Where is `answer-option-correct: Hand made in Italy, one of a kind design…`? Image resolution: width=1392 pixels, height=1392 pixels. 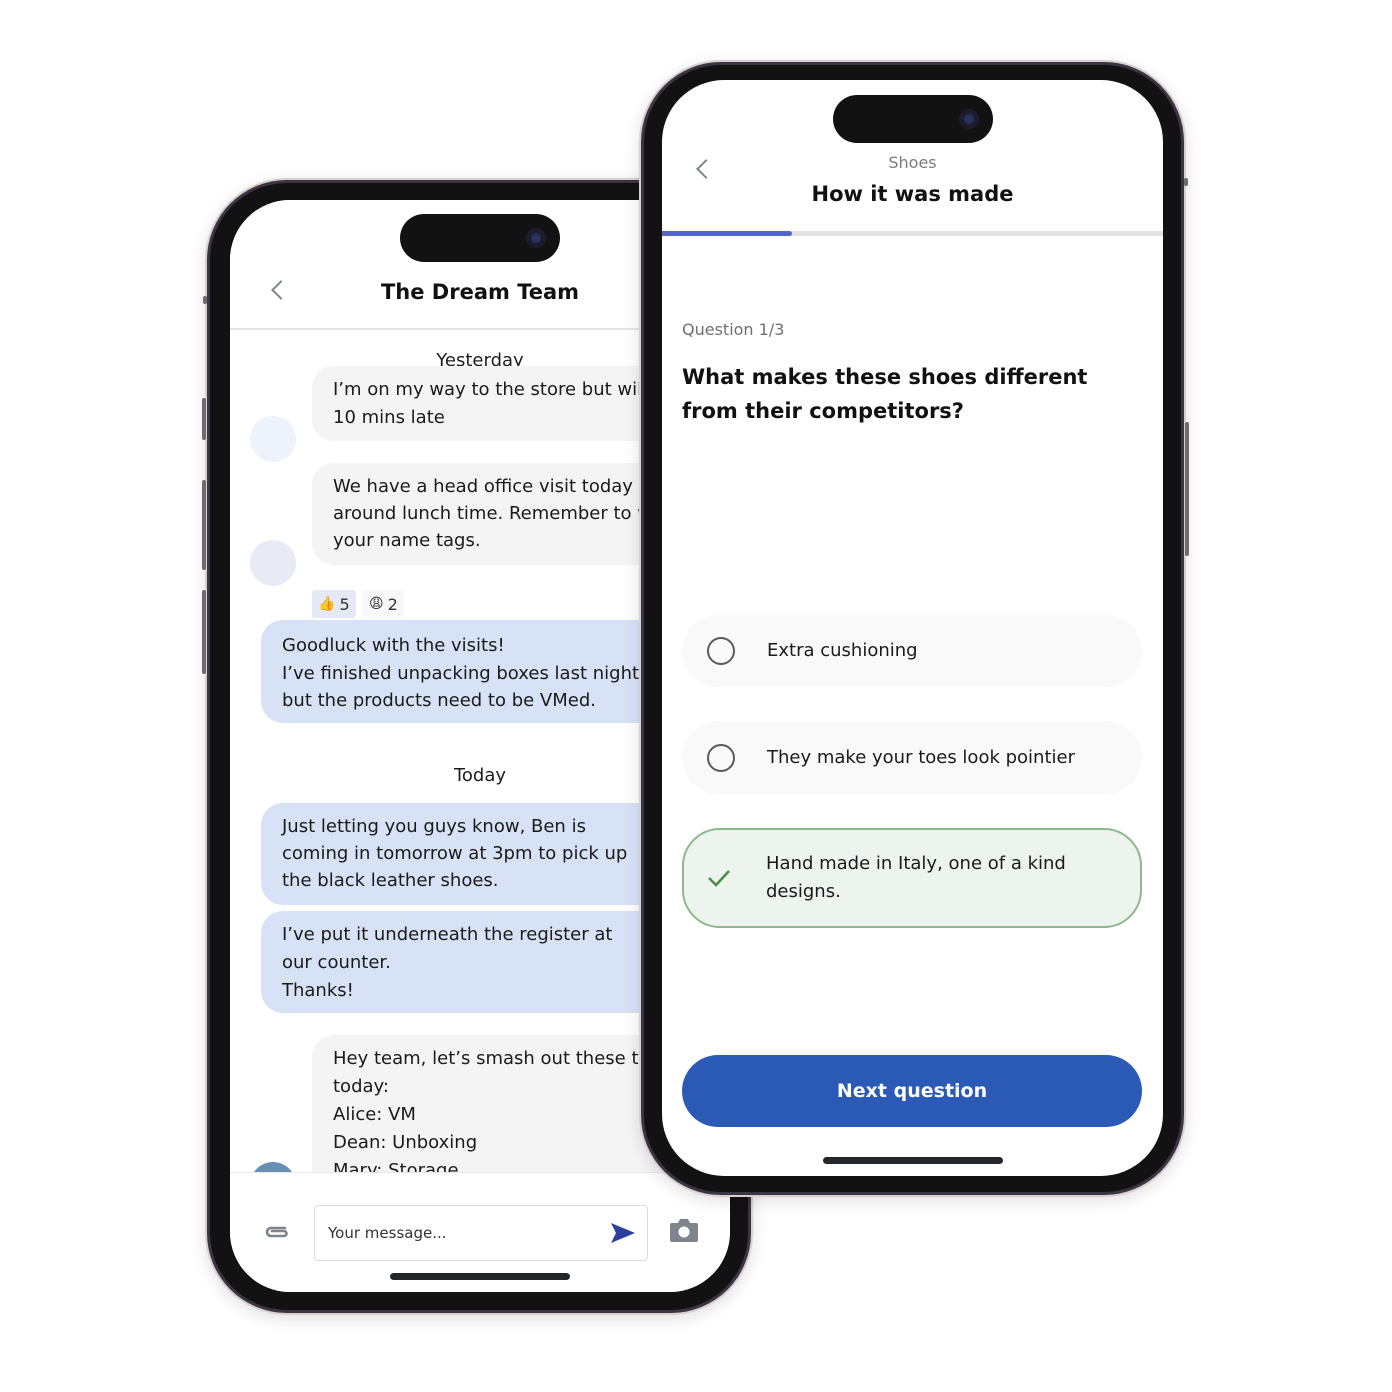 answer-option-correct: Hand made in Italy, one of a kind design… is located at coordinates (912, 878).